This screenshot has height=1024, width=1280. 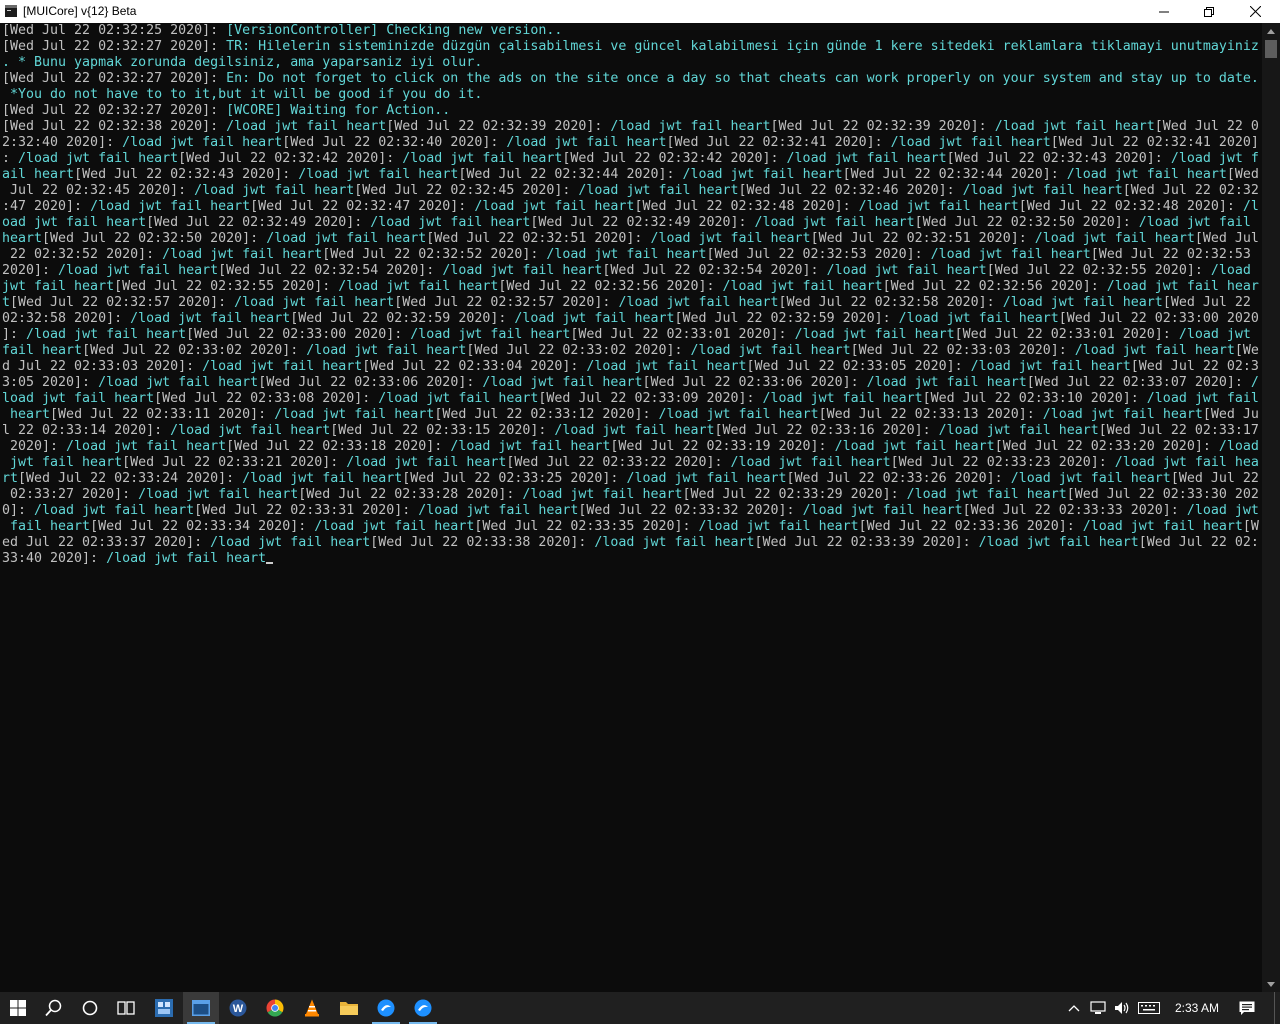 What do you see at coordinates (1066, 334) in the screenshot?
I see `log-timestamp: [Wed Jul 22 02:33:01 2020]:` at bounding box center [1066, 334].